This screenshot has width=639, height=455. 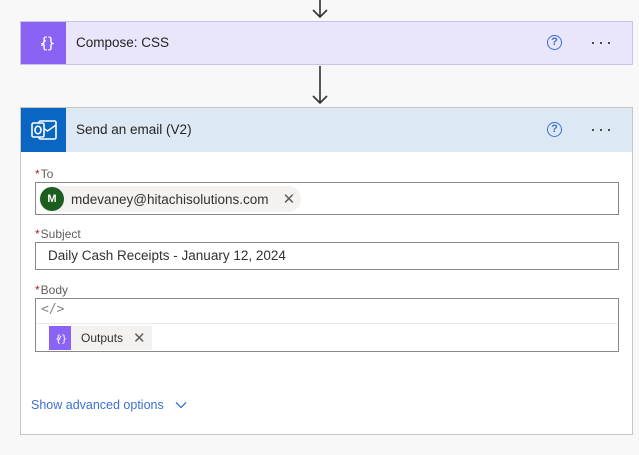 What do you see at coordinates (327, 198) in the screenshot?
I see `to-field: M mdevaney@hitachisolutions.com ✕` at bounding box center [327, 198].